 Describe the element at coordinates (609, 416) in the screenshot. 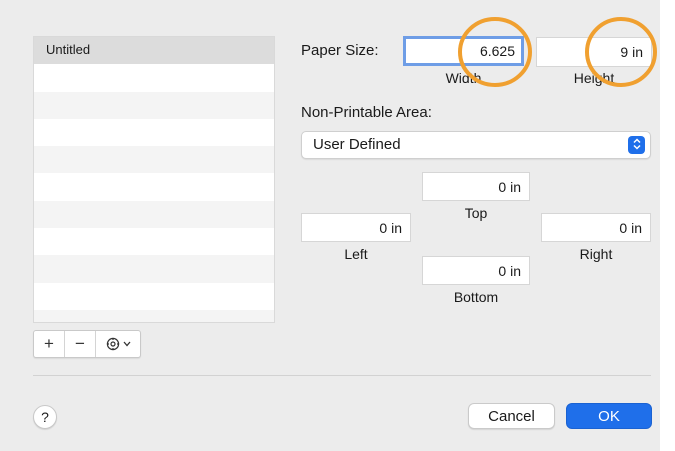

I see `ok-button: OK` at that location.